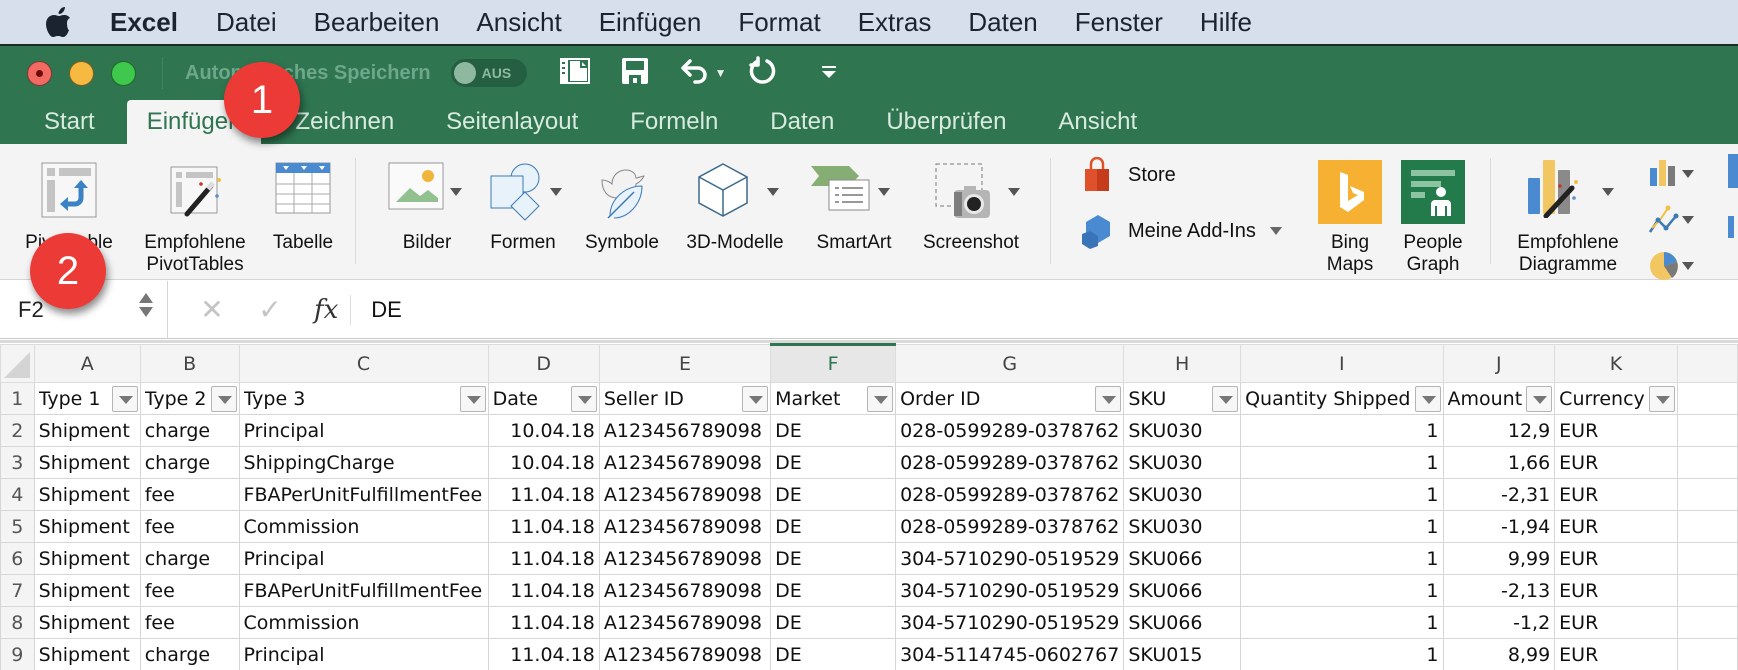 This screenshot has height=670, width=1738. Describe the element at coordinates (674, 122) in the screenshot. I see `tab-formeln: Formeln` at that location.